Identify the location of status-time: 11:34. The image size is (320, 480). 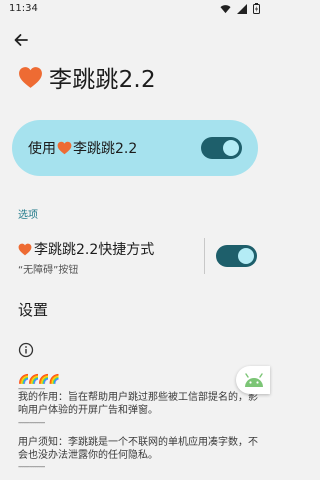
(23, 8).